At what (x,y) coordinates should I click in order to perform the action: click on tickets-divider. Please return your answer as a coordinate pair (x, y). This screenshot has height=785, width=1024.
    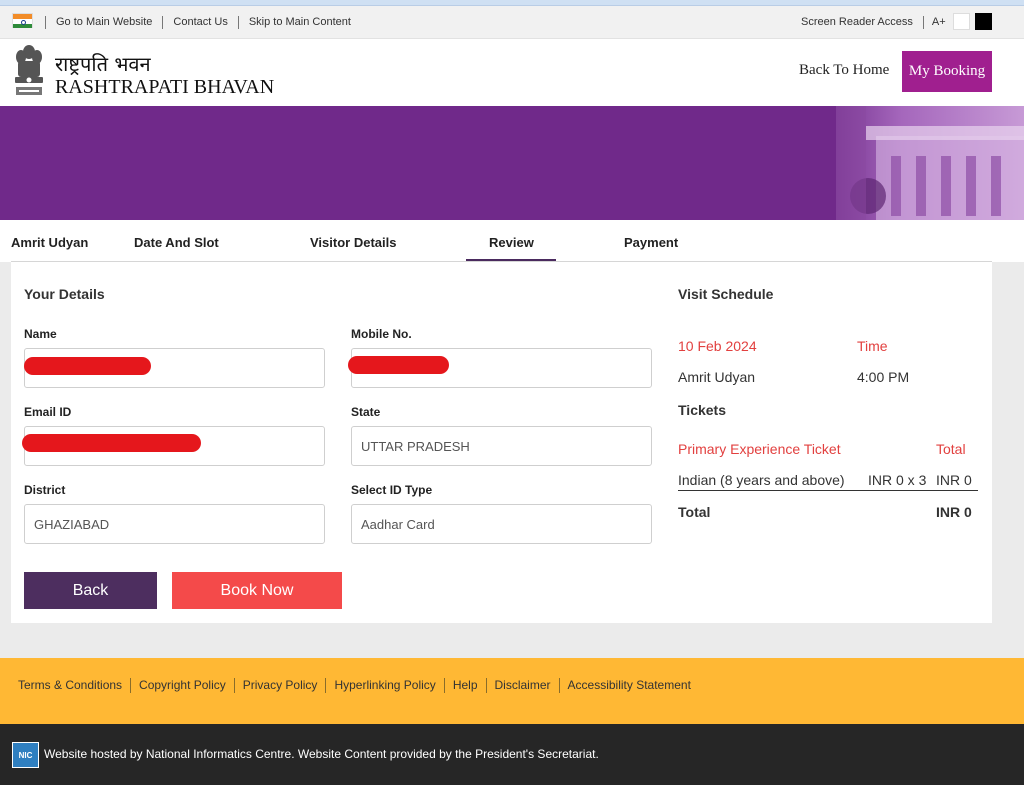
    Looking at the image, I should click on (828, 490).